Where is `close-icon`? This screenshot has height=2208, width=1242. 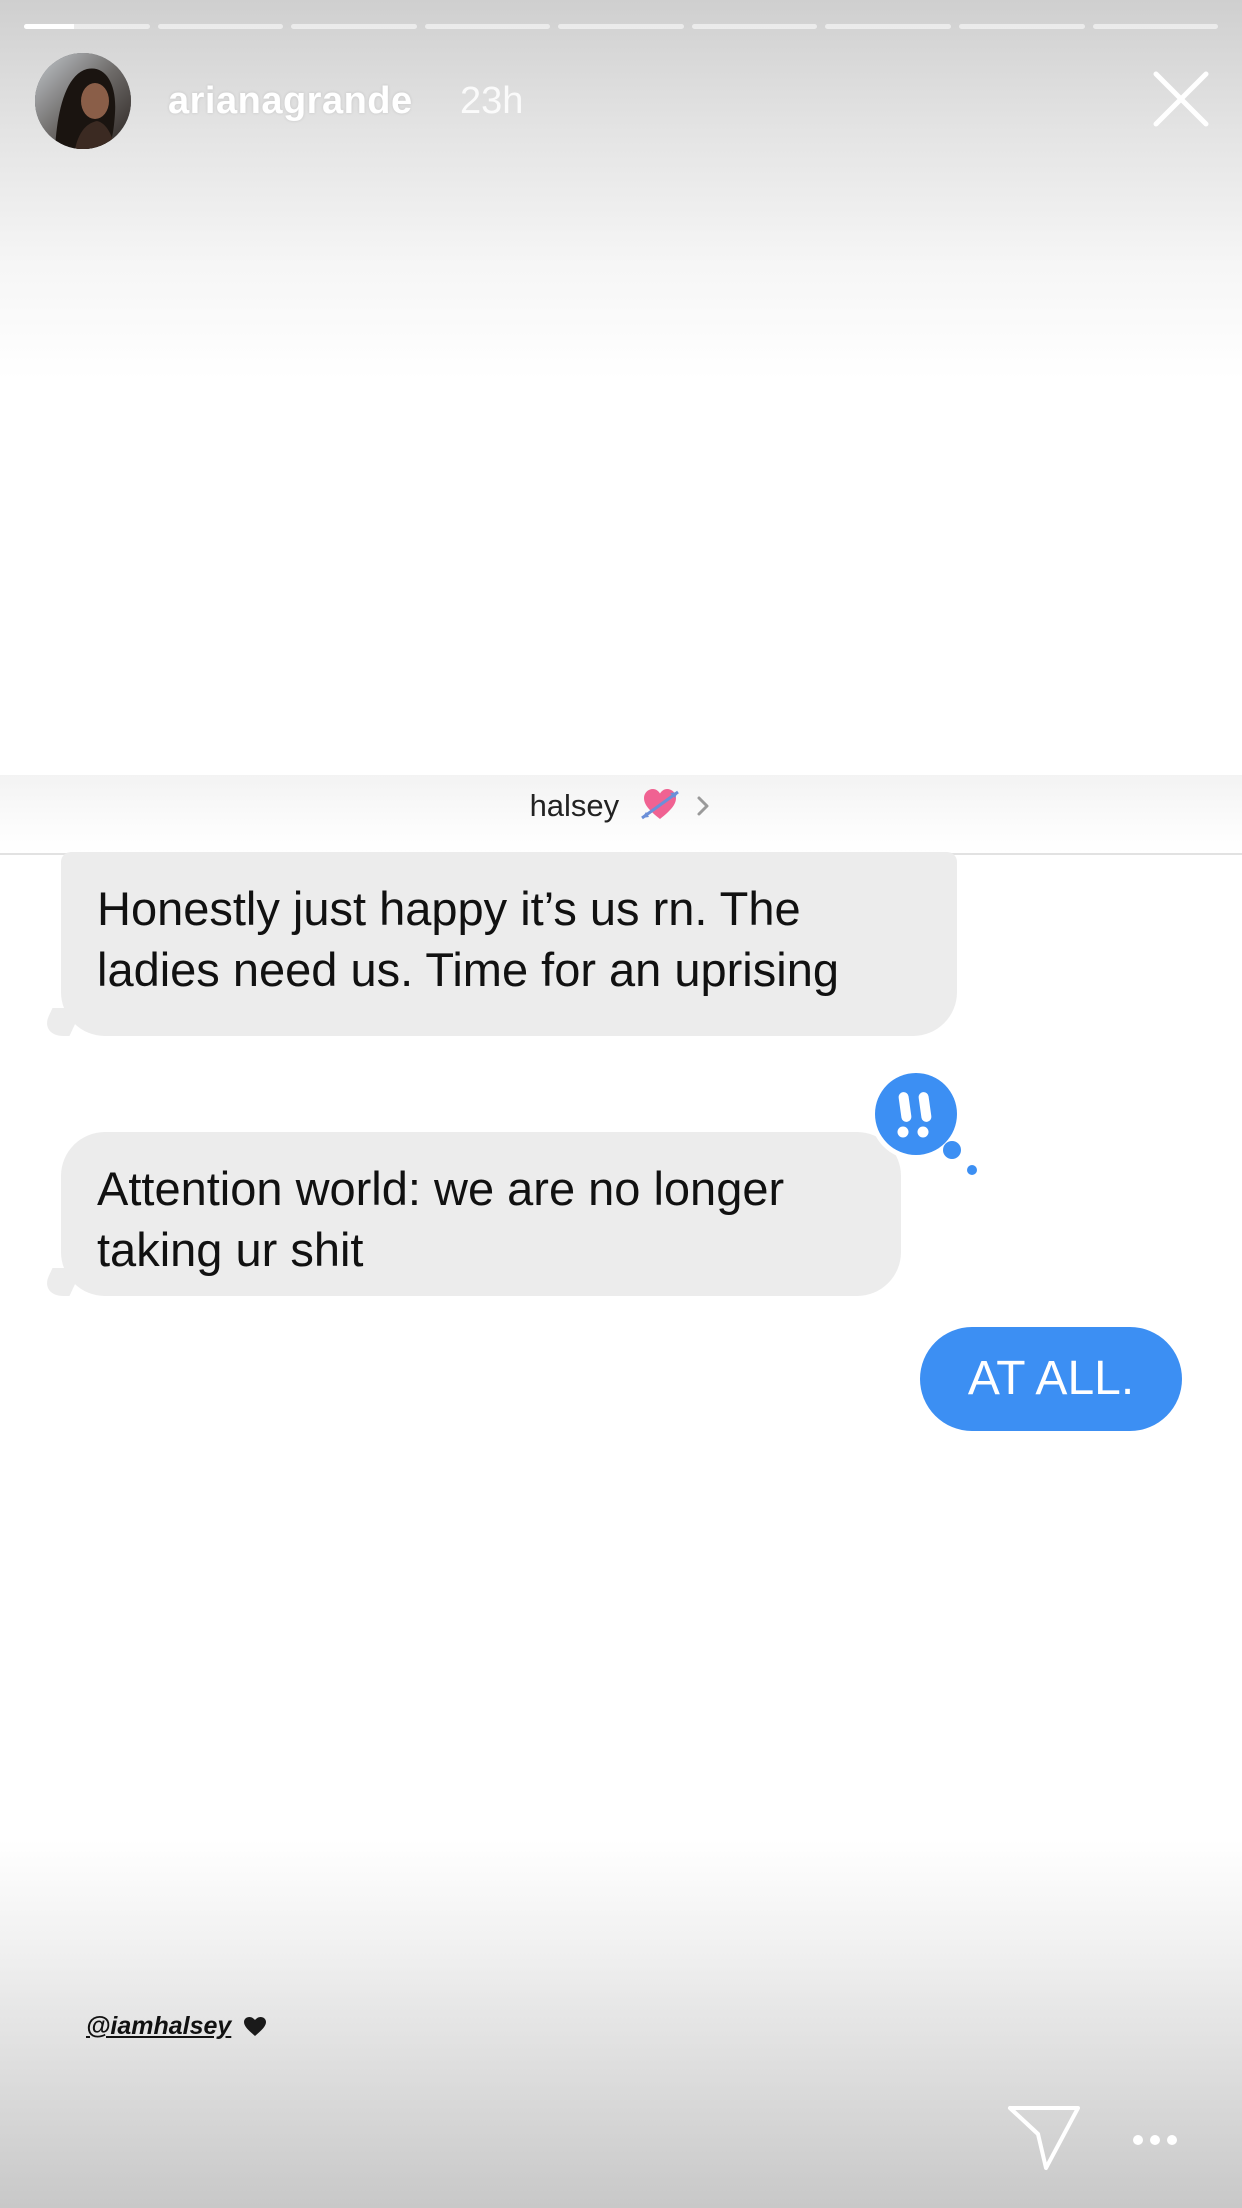 close-icon is located at coordinates (1181, 99).